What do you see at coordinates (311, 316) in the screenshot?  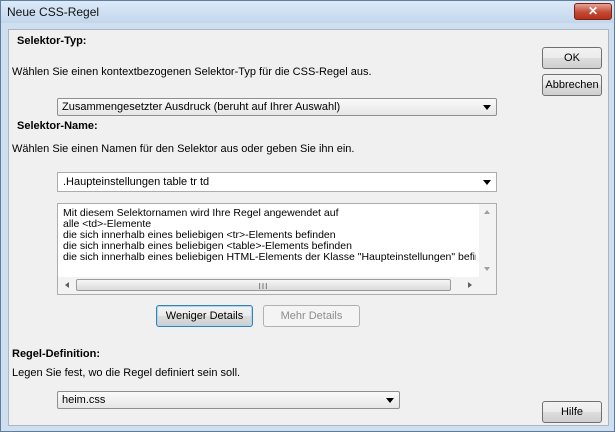 I see `more-details-button: Mehr Details` at bounding box center [311, 316].